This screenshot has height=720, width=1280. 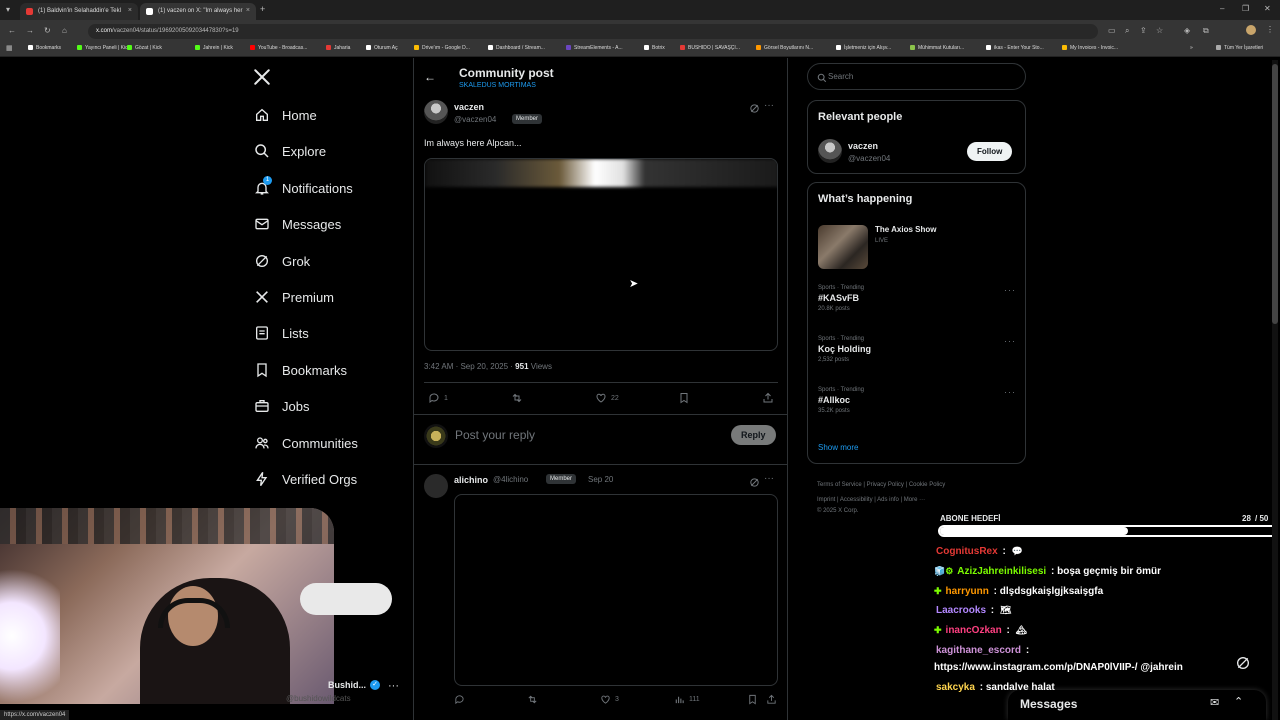 What do you see at coordinates (497, 85) in the screenshot?
I see `community-name: SKALEDUS MORTIMAS` at bounding box center [497, 85].